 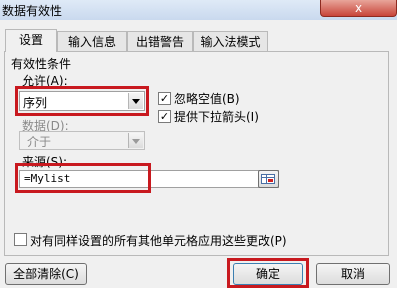 I want to click on tab-ime-mode: 输入法模式, so click(x=230, y=41).